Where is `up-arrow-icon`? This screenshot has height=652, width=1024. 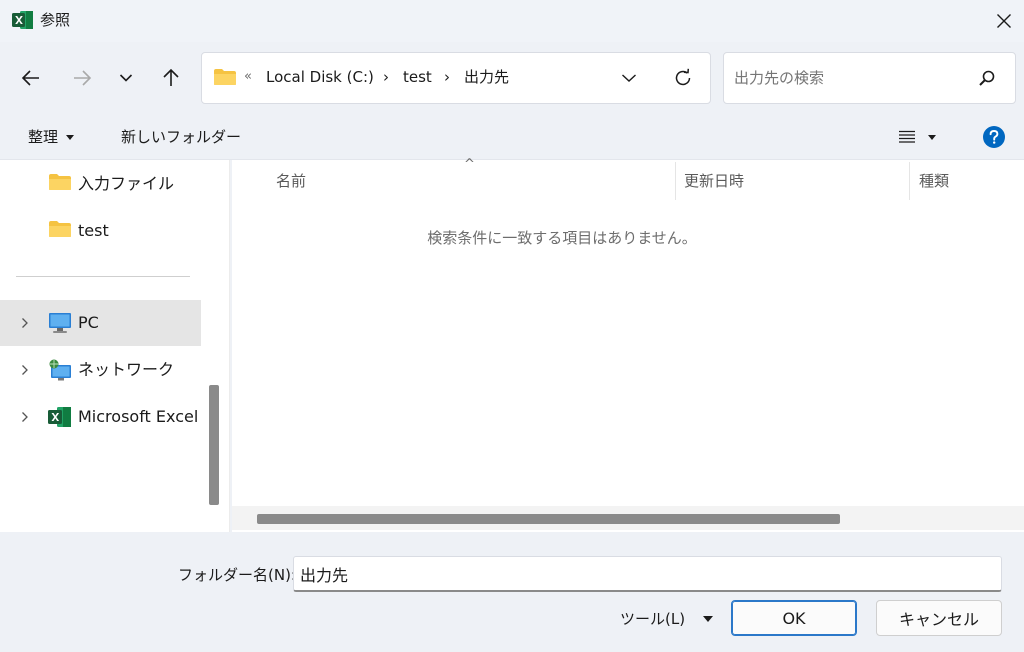 up-arrow-icon is located at coordinates (171, 77).